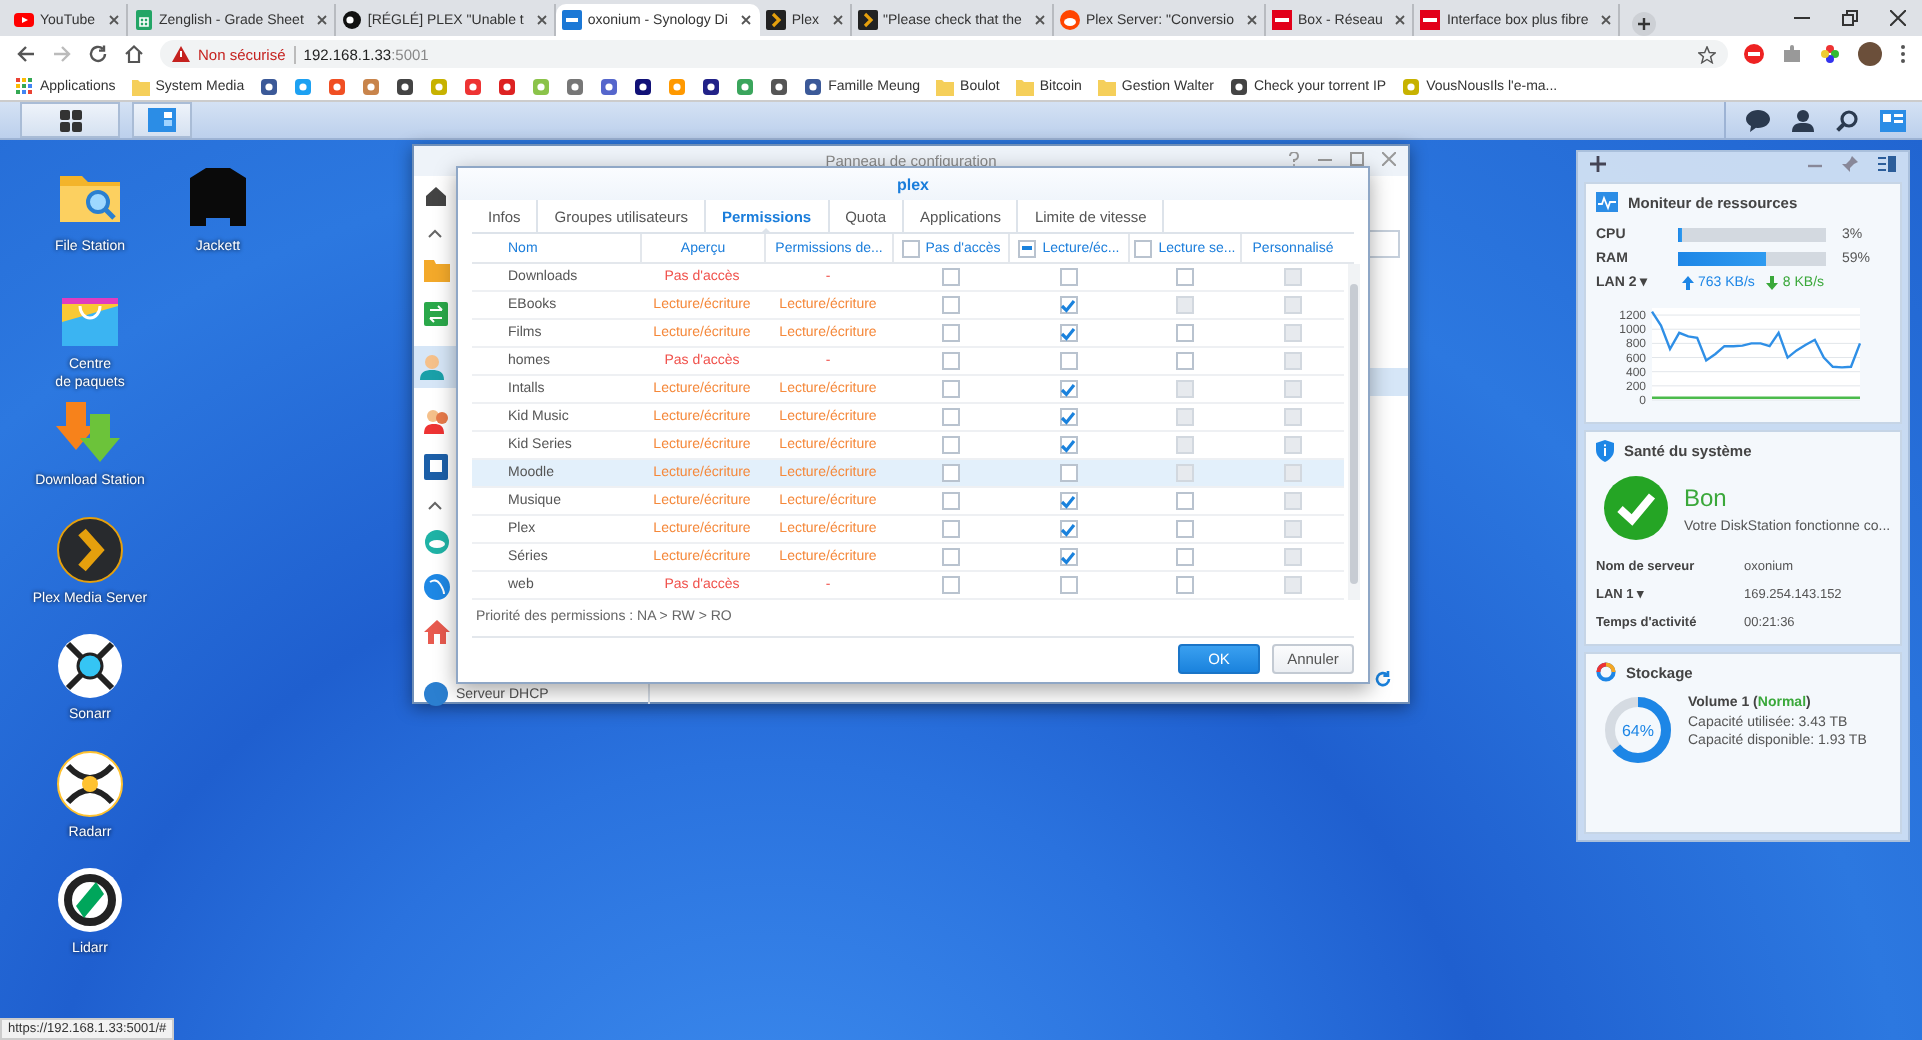  I want to click on usage-percent: 64%, so click(1638, 731).